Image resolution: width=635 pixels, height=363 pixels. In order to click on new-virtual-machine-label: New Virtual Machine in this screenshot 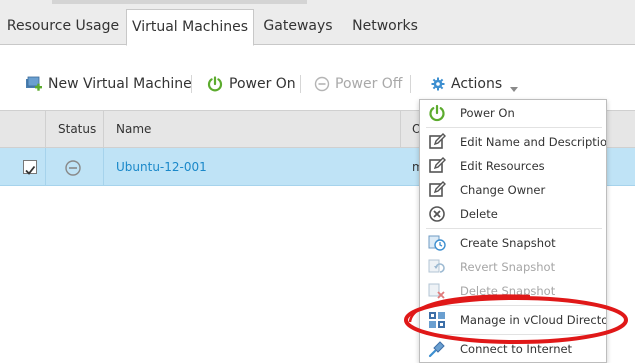, I will do `click(120, 84)`.